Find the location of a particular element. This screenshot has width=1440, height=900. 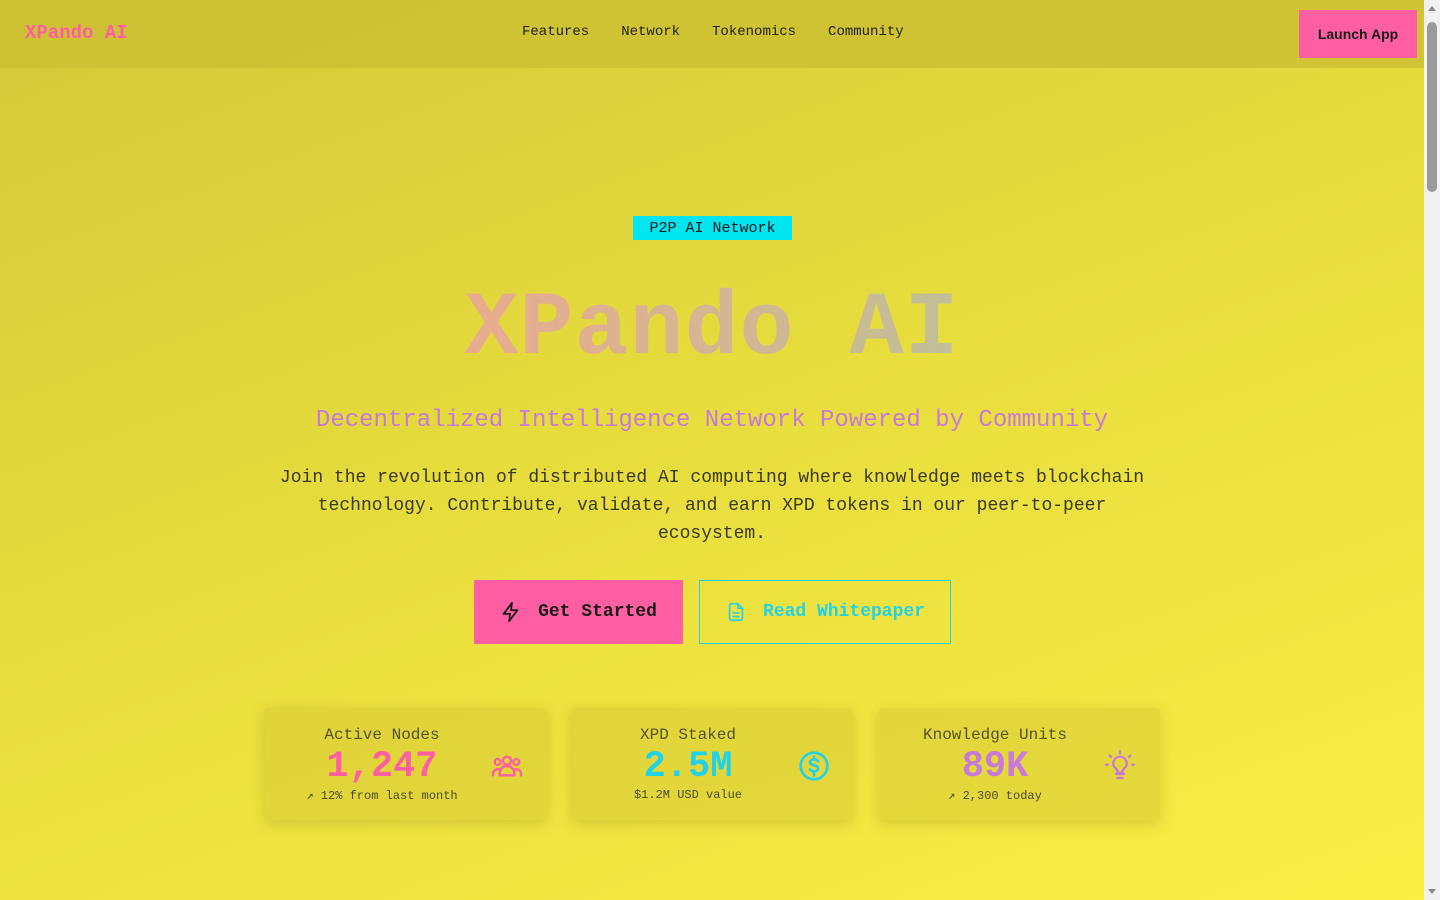

stat-label: Active Nodes is located at coordinates (382, 735).